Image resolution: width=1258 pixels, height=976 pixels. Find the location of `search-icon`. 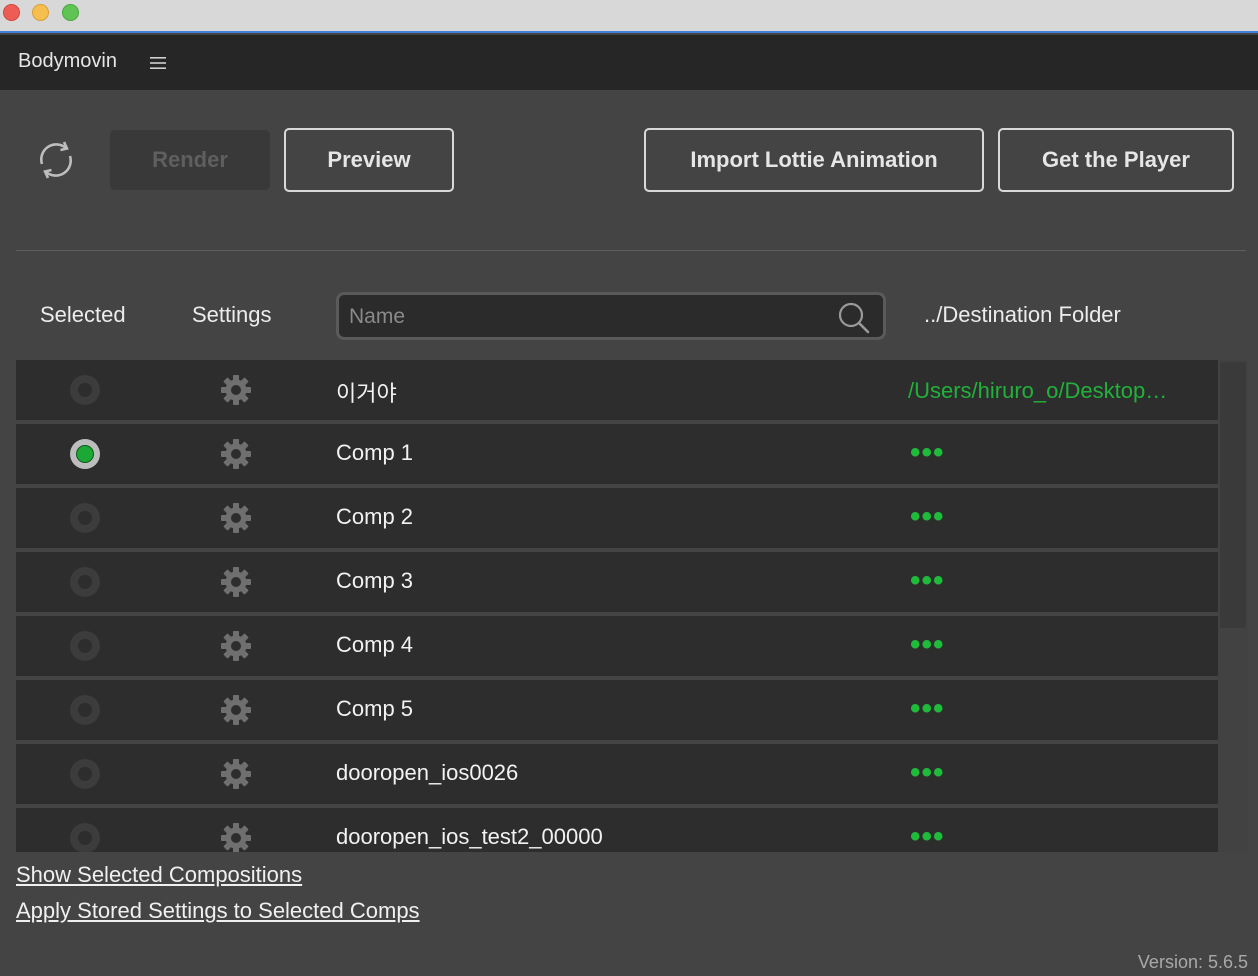

search-icon is located at coordinates (854, 318).